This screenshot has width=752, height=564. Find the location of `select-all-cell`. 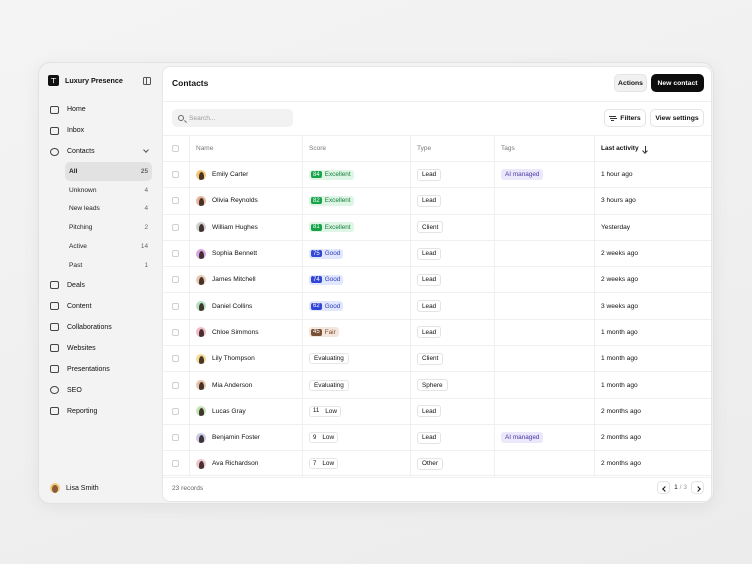

select-all-cell is located at coordinates (175, 148).